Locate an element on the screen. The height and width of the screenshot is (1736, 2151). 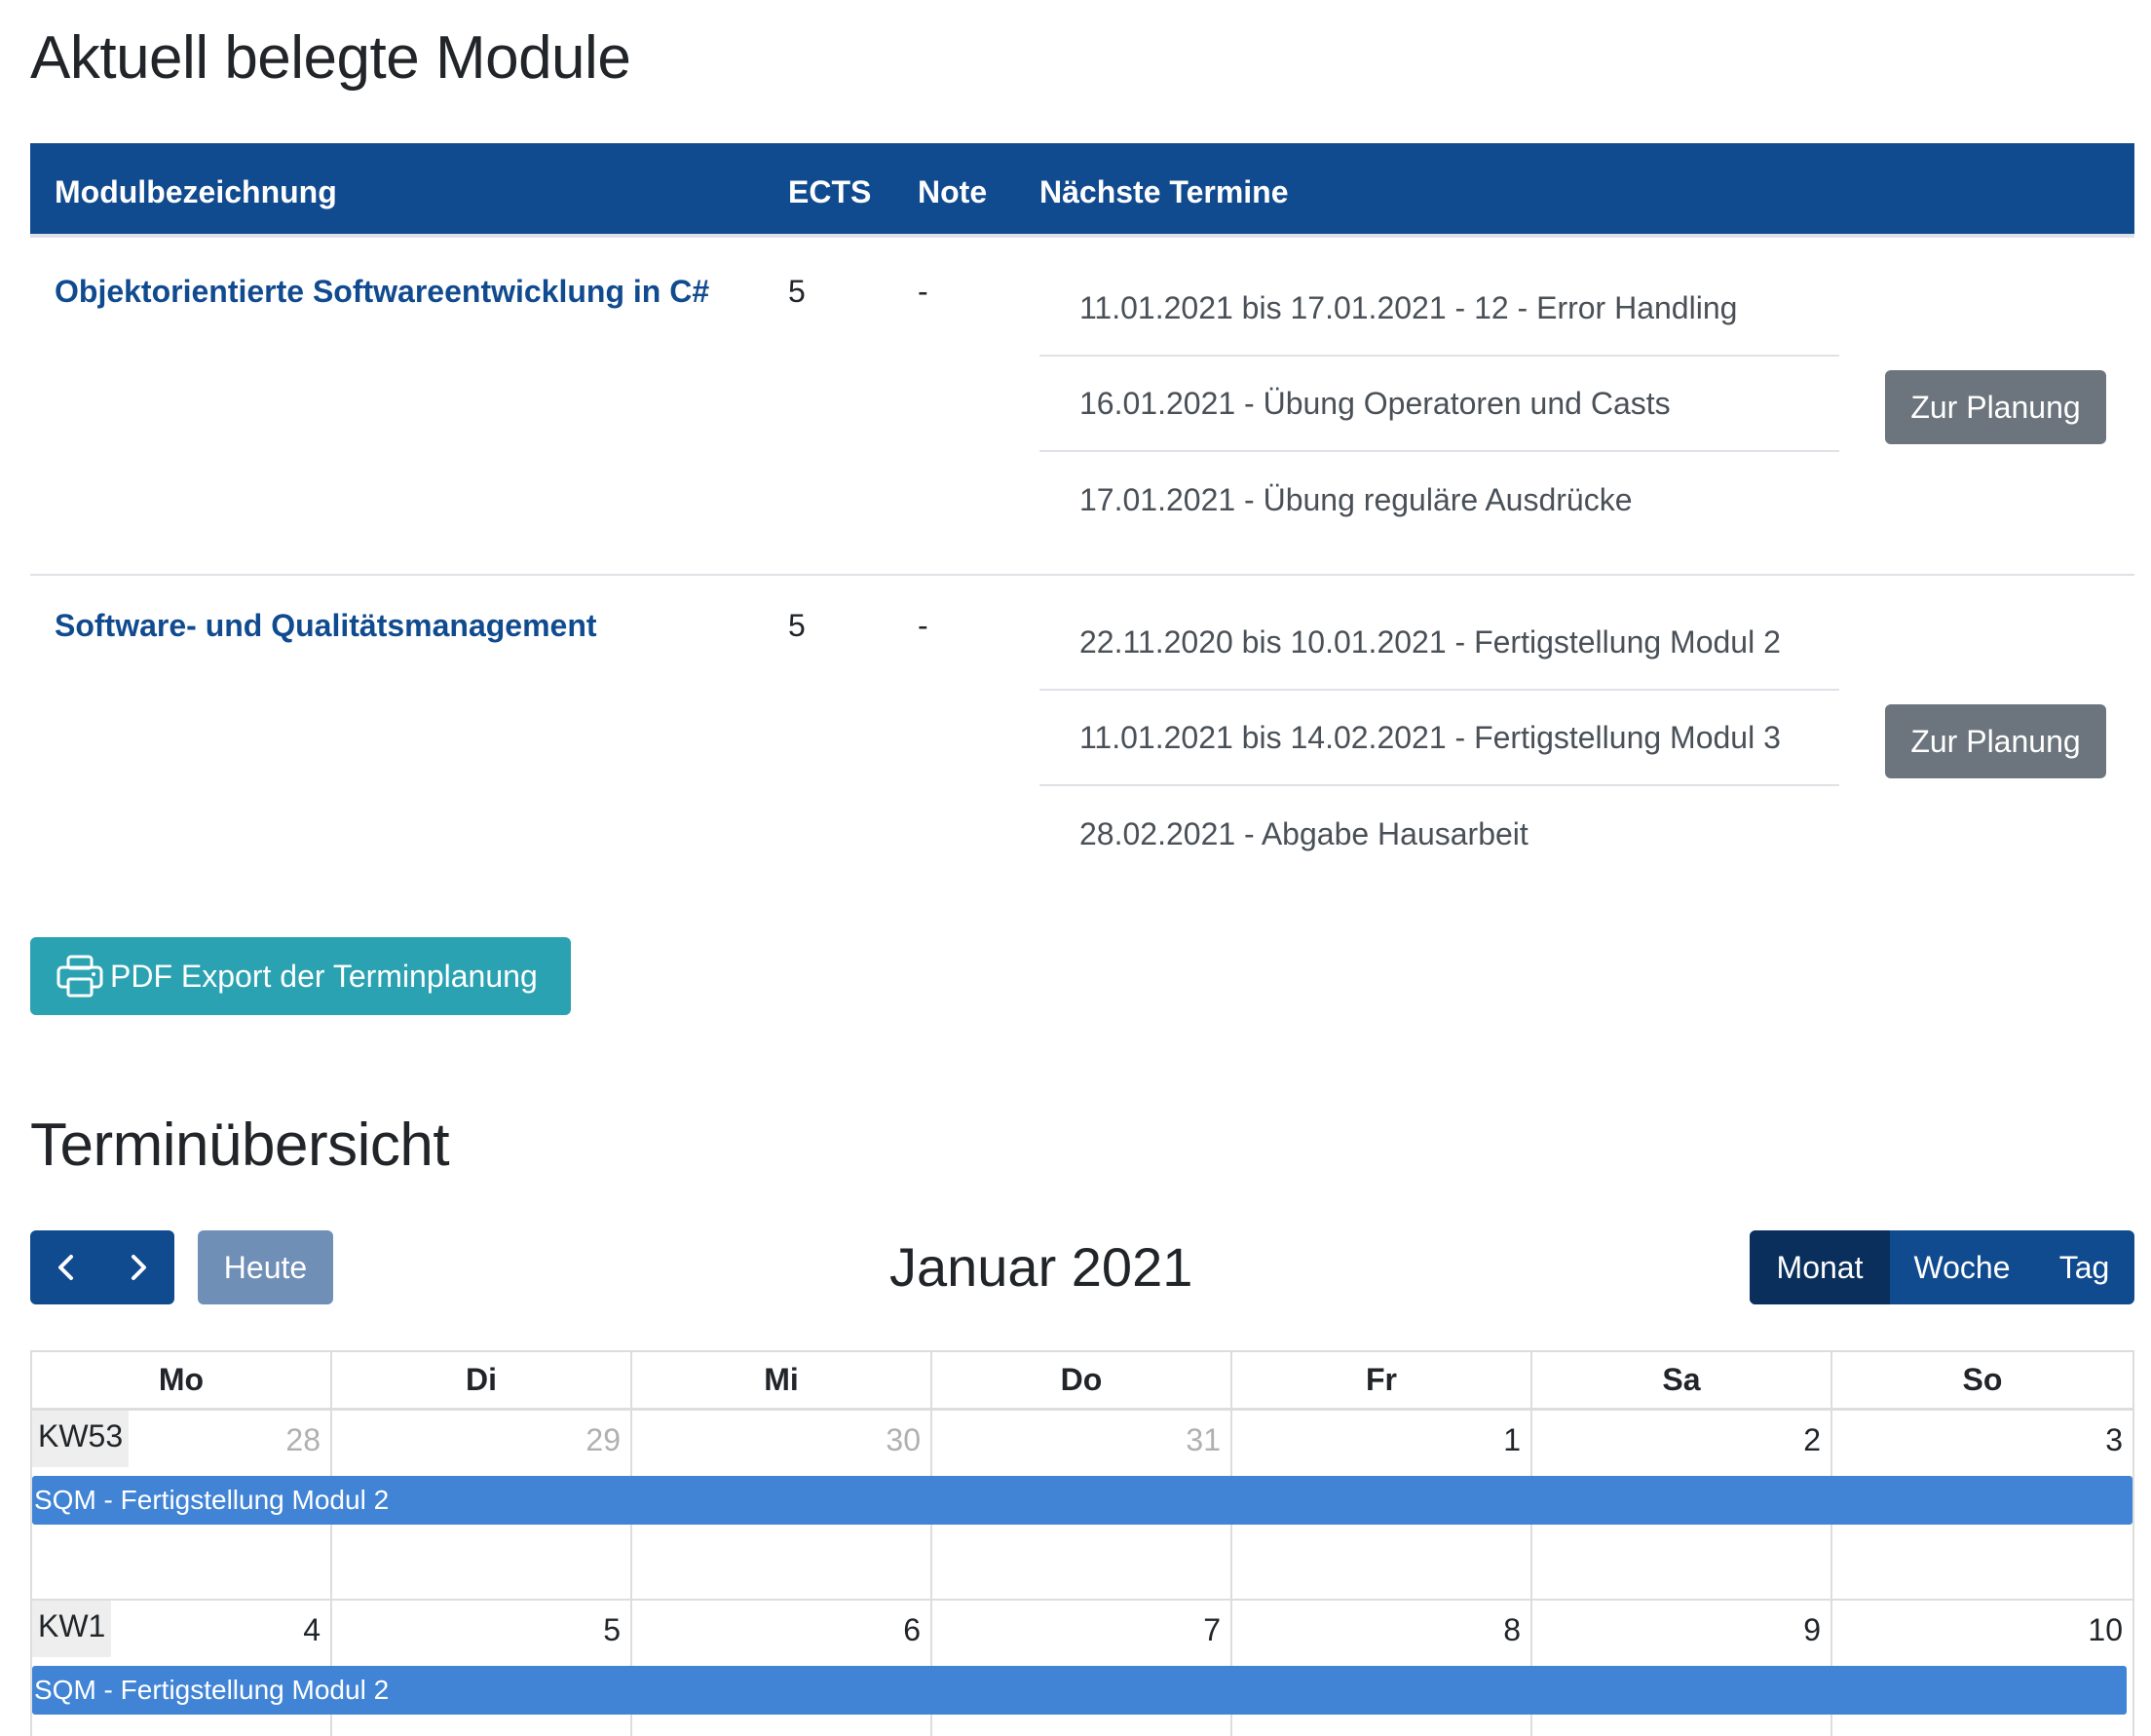
day-number: 6 is located at coordinates (912, 1630).